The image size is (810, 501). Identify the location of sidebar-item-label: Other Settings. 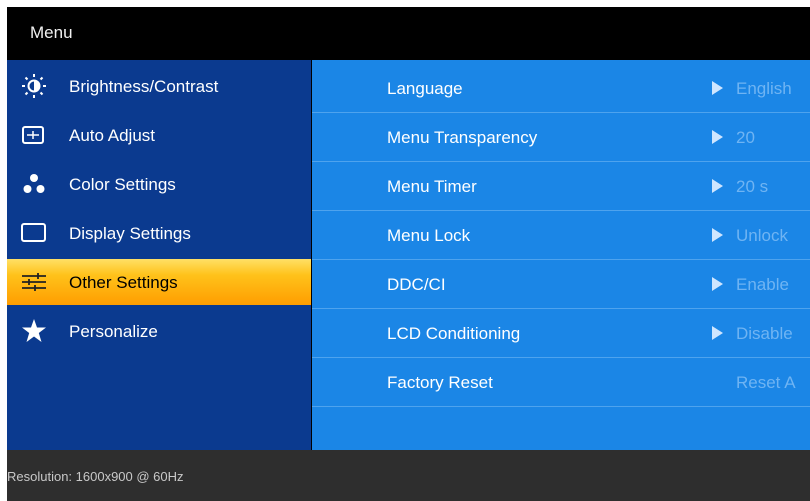
(123, 282).